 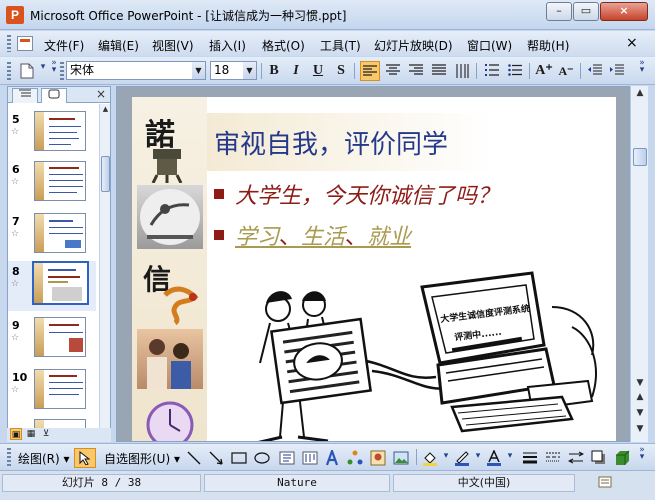 I want to click on fill-color-chevron-icon: ▾, so click(x=446, y=459).